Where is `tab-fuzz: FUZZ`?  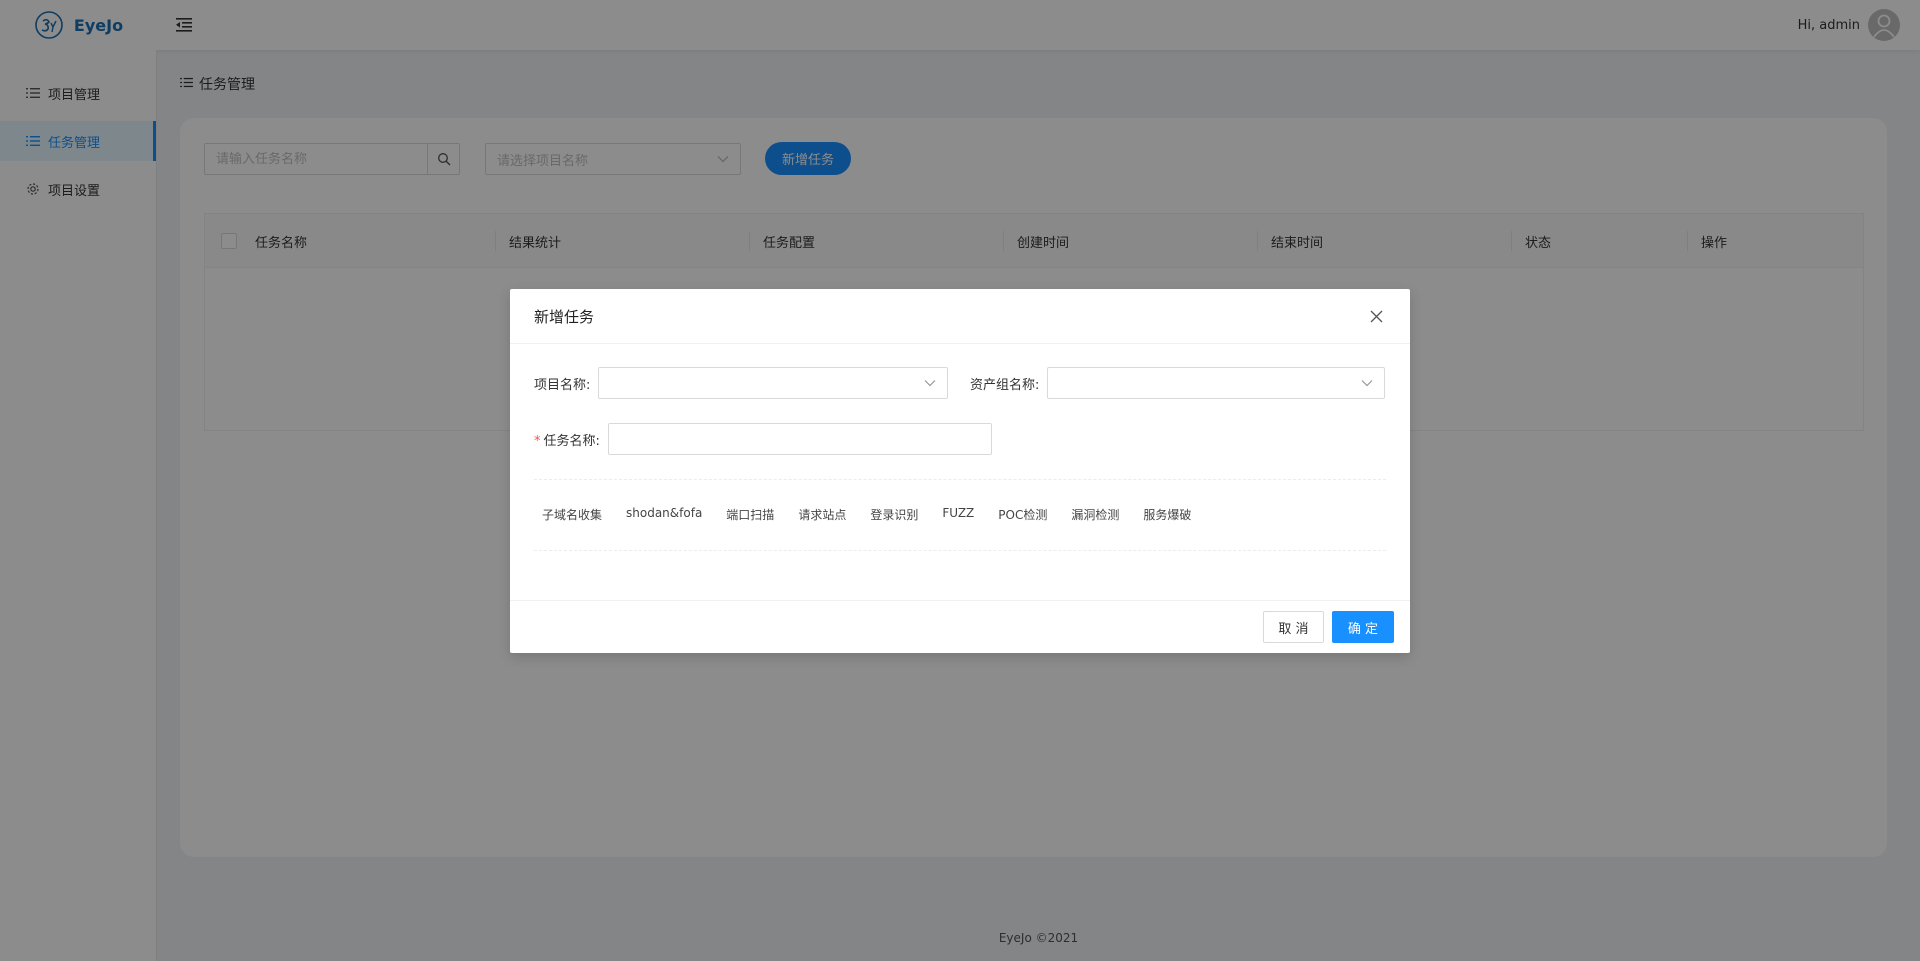 tab-fuzz: FUZZ is located at coordinates (958, 514).